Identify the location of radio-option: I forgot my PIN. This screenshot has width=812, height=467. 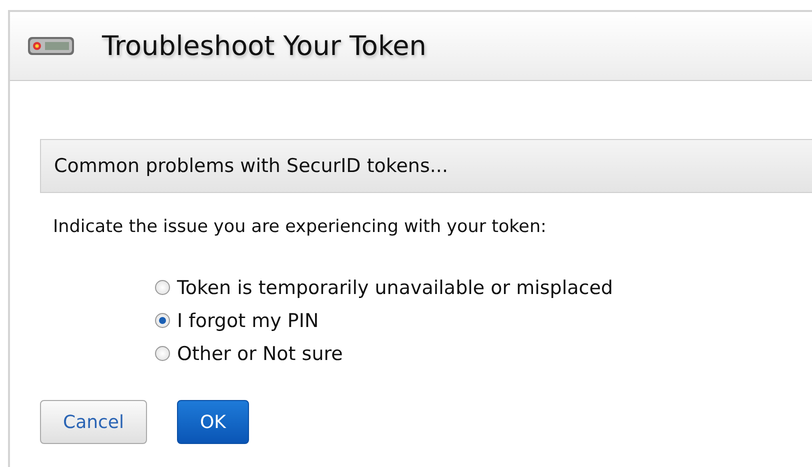
(483, 320).